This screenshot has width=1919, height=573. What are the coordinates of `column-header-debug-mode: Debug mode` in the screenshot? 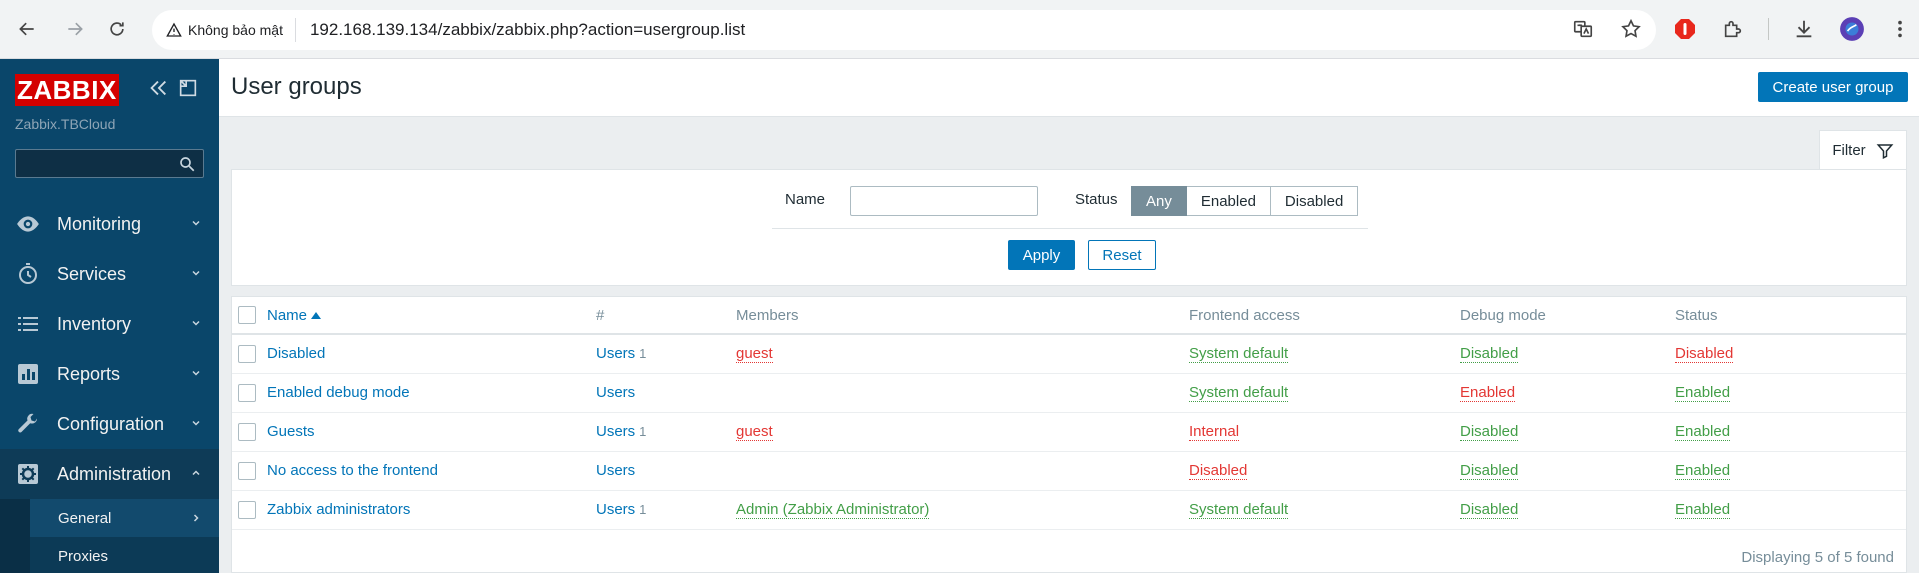 It's located at (1567, 316).